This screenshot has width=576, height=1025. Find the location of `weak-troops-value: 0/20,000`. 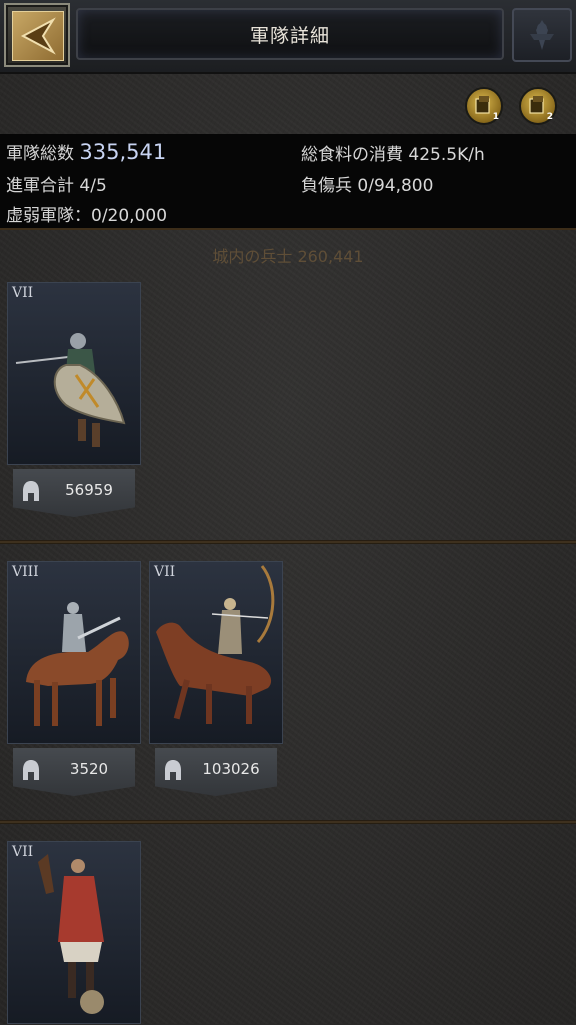

weak-troops-value: 0/20,000 is located at coordinates (129, 216).